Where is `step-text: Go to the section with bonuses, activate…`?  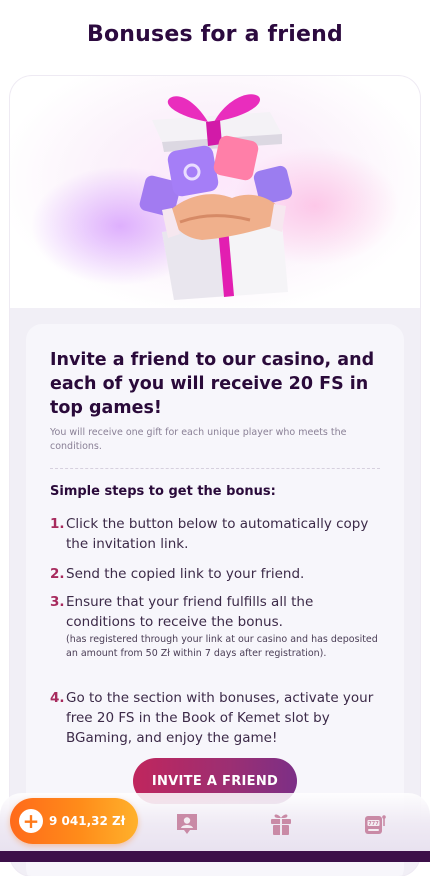 step-text: Go to the section with bonuses, activate… is located at coordinates (220, 718).